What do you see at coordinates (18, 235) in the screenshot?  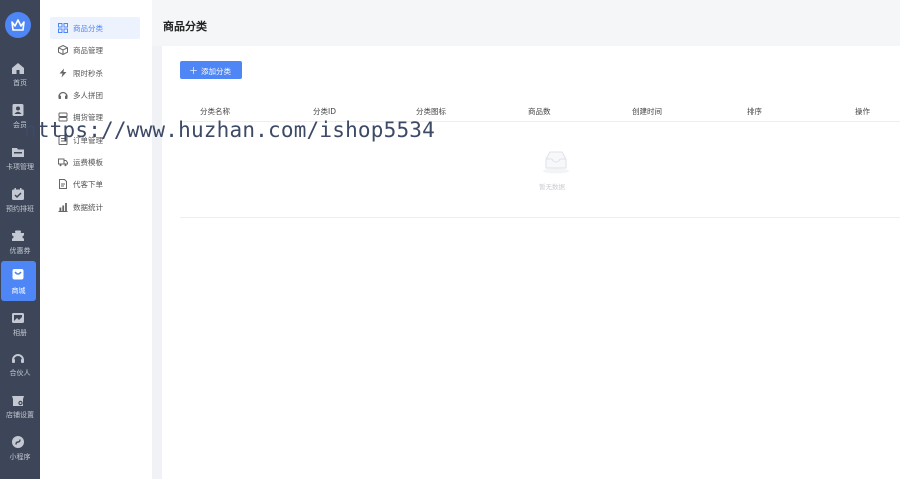 I see `coupon-icon` at bounding box center [18, 235].